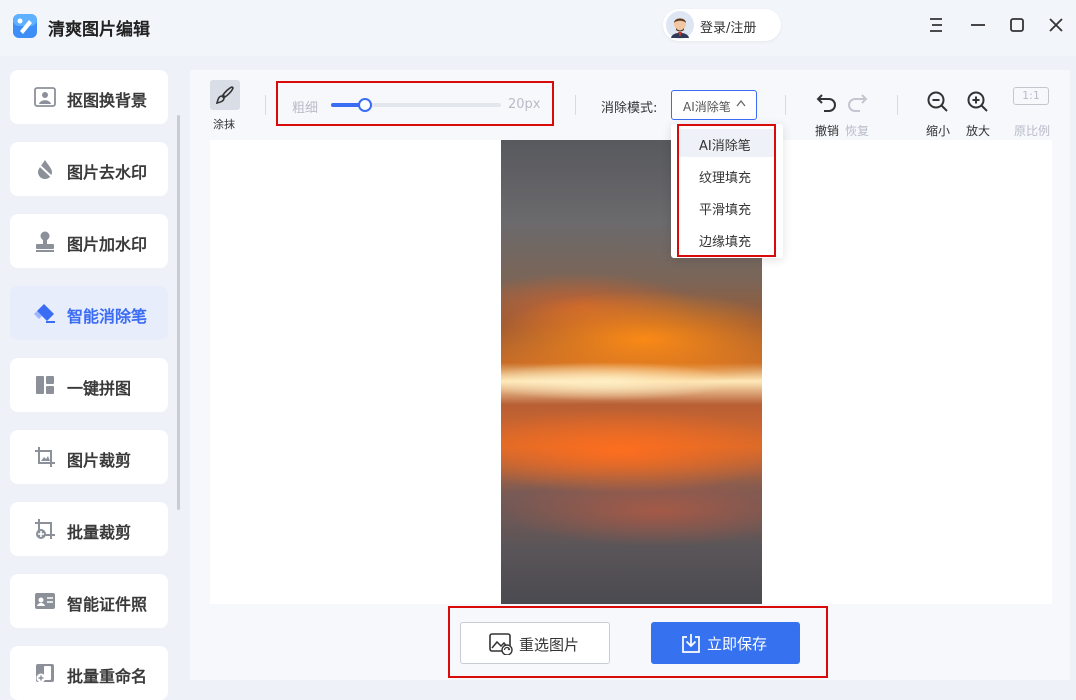  Describe the element at coordinates (99, 388) in the screenshot. I see `sidebar-item-label: 一键拼图` at that location.